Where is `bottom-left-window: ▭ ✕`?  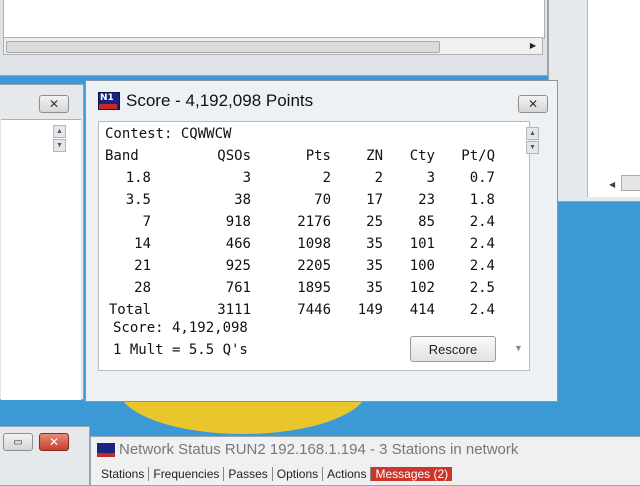
bottom-left-window: ▭ ✕ is located at coordinates (45, 456).